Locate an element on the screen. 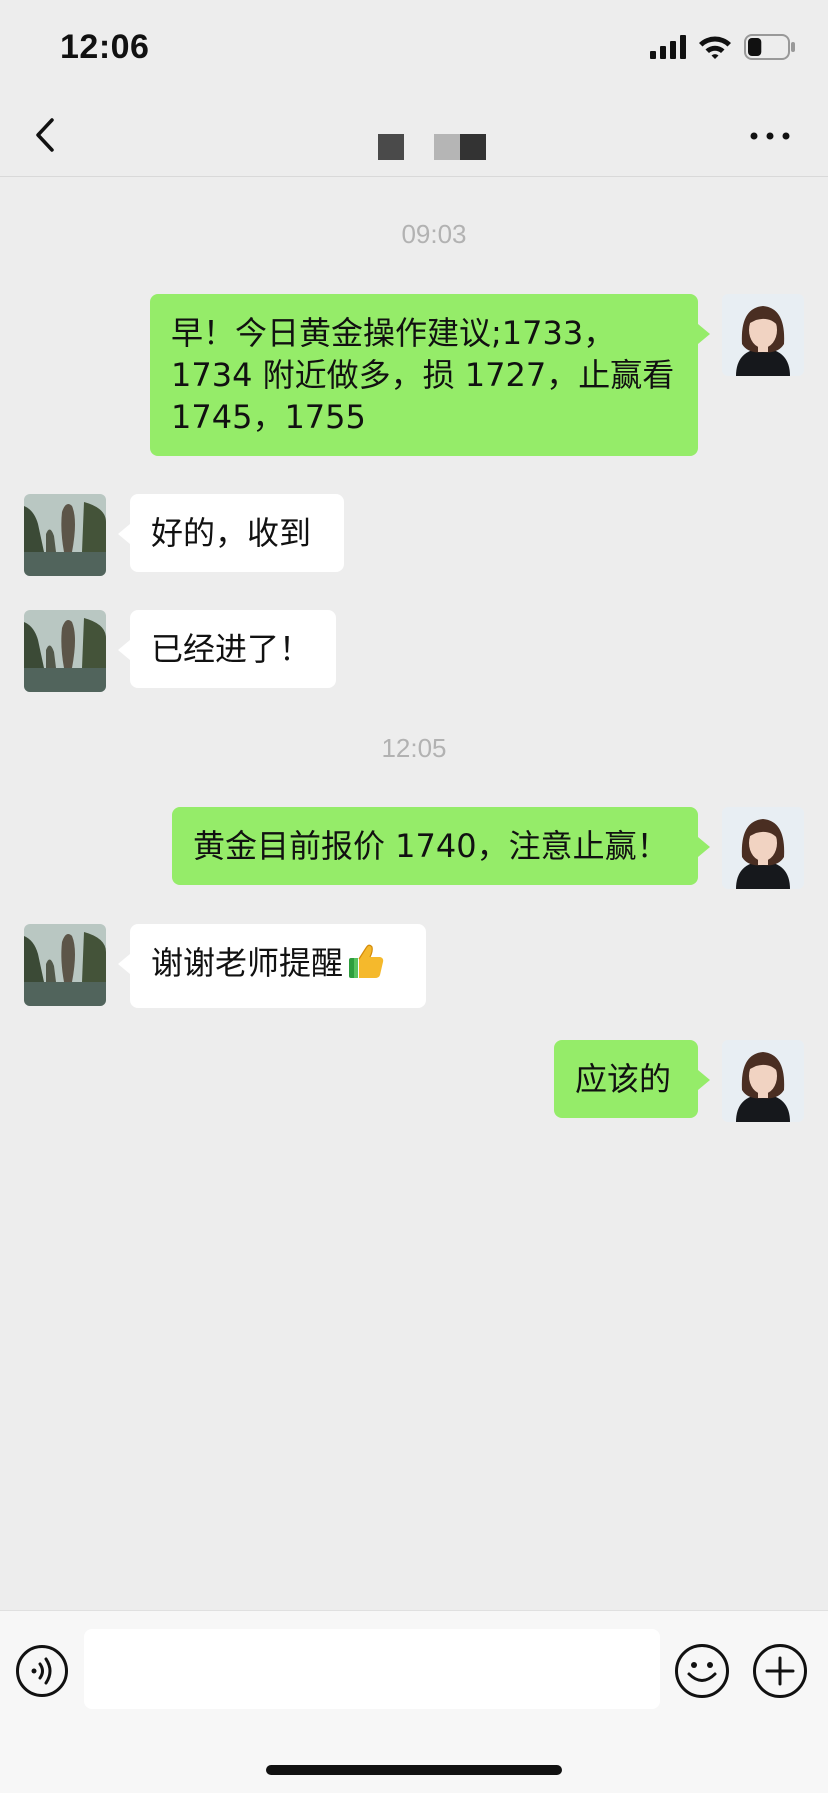 This screenshot has width=828, height=1793. status-icons is located at coordinates (723, 49).